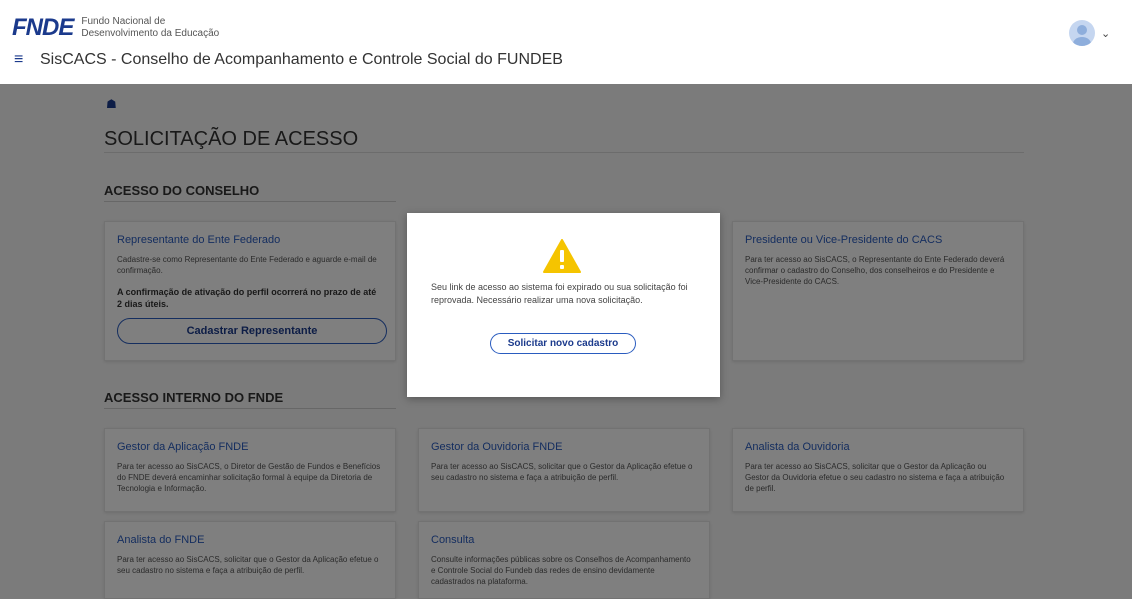 The image size is (1132, 599). What do you see at coordinates (1105, 33) in the screenshot?
I see `chevron-down-icon: ⌄` at bounding box center [1105, 33].